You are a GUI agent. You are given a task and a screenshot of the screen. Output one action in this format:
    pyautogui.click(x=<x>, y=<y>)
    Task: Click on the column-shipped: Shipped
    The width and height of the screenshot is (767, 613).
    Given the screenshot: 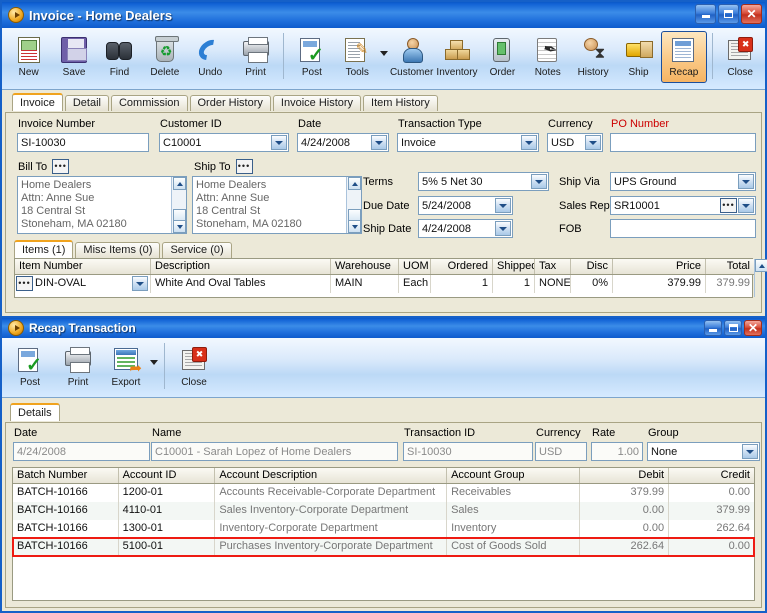 What is the action you would take?
    pyautogui.click(x=514, y=266)
    